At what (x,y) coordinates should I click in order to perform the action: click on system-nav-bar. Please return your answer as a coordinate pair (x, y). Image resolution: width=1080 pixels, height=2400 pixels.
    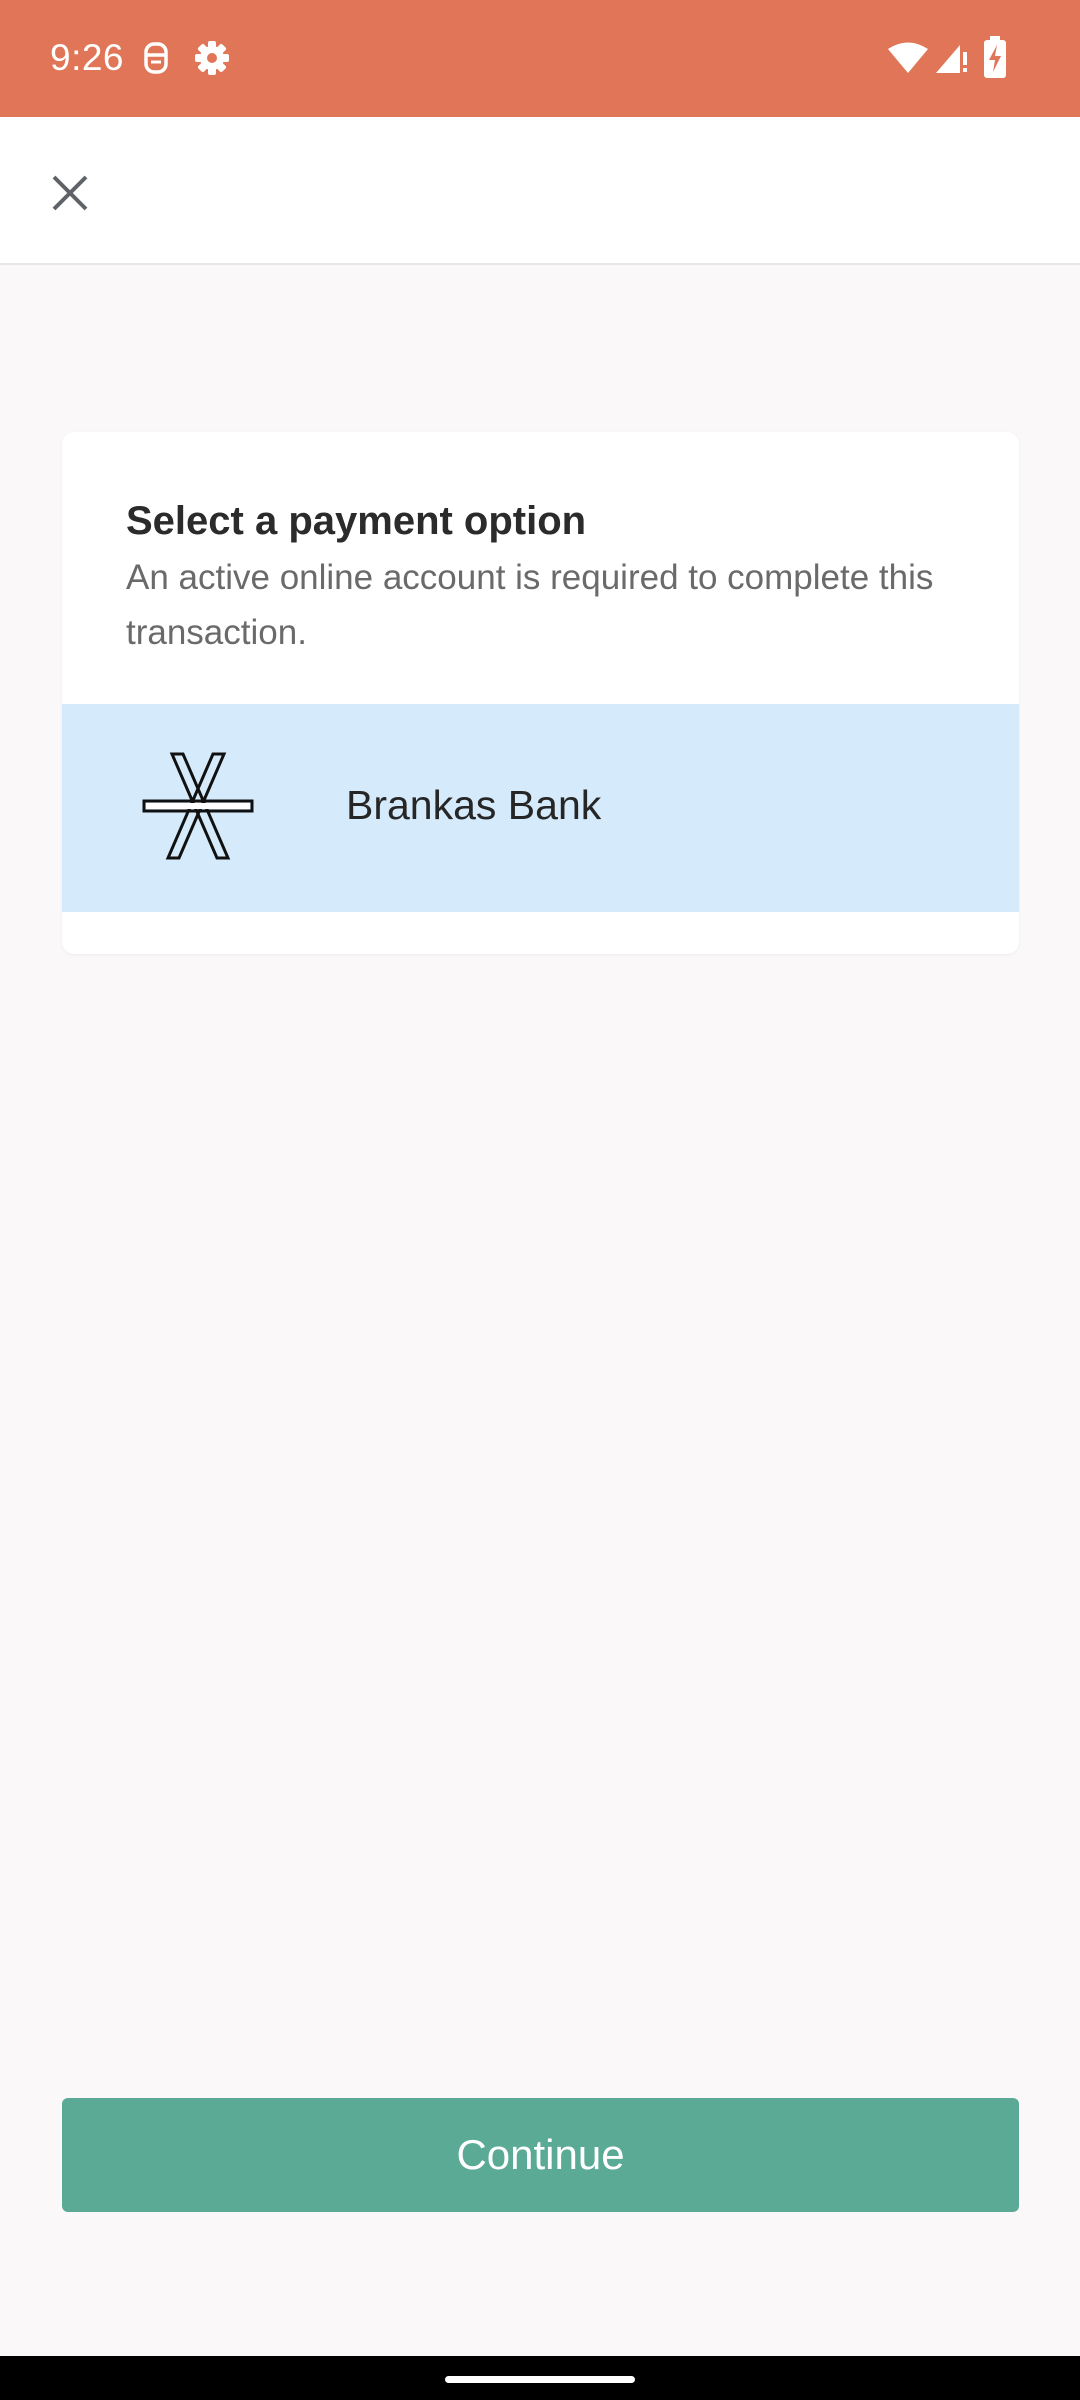
    Looking at the image, I should click on (540, 2378).